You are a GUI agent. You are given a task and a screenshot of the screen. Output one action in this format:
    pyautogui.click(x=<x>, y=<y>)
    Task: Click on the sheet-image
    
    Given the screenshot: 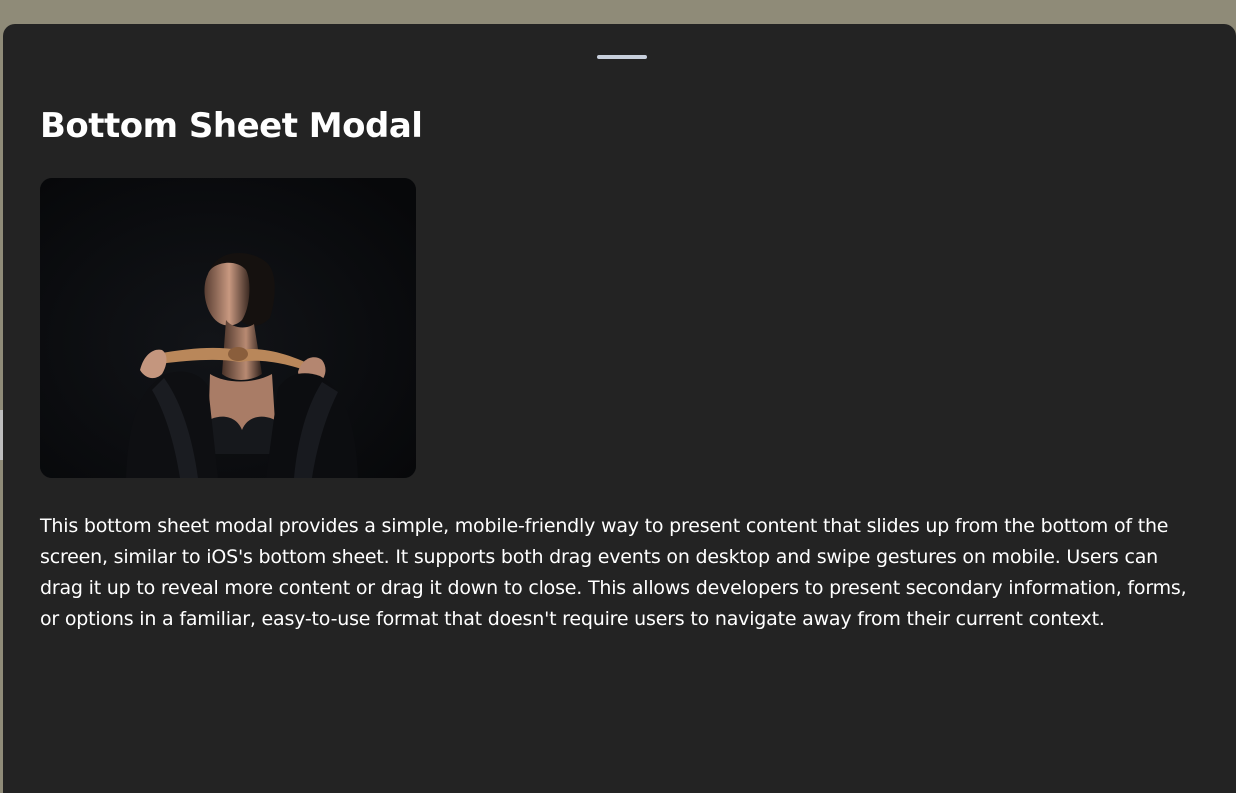 What is the action you would take?
    pyautogui.click(x=228, y=328)
    